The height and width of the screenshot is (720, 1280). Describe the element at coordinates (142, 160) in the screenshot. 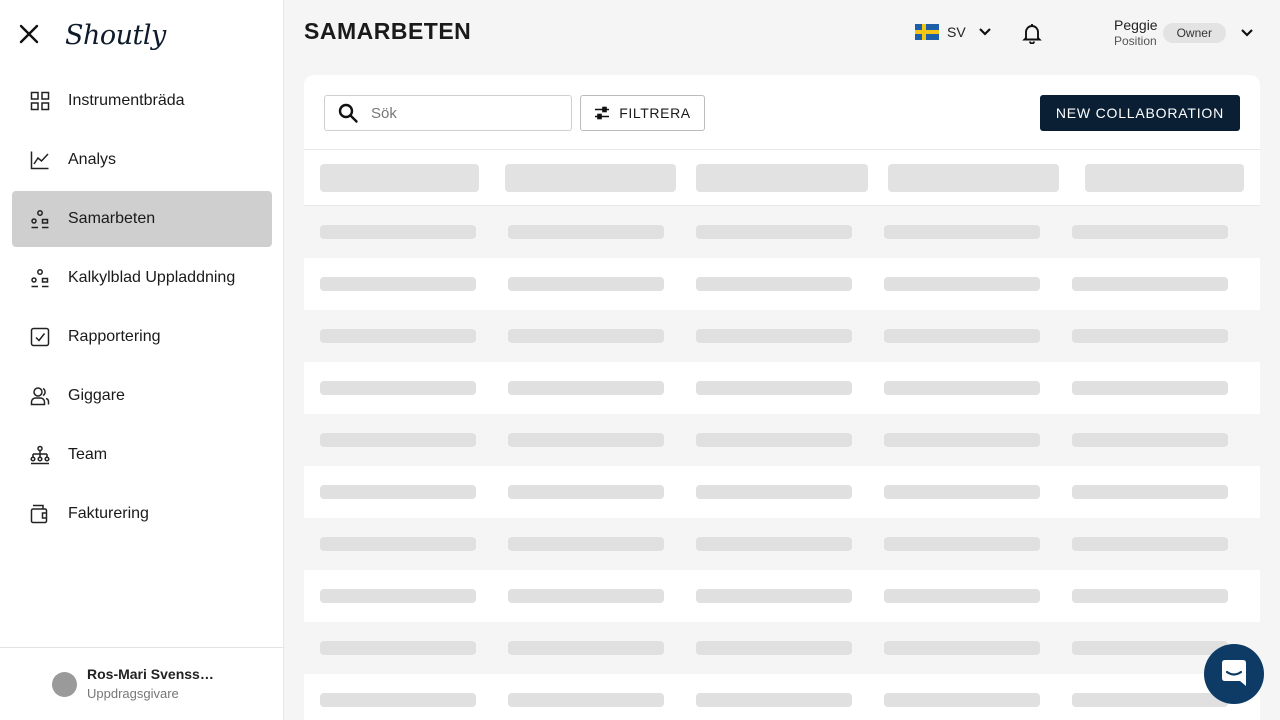

I see `sidebar-item-analys: Analys` at that location.